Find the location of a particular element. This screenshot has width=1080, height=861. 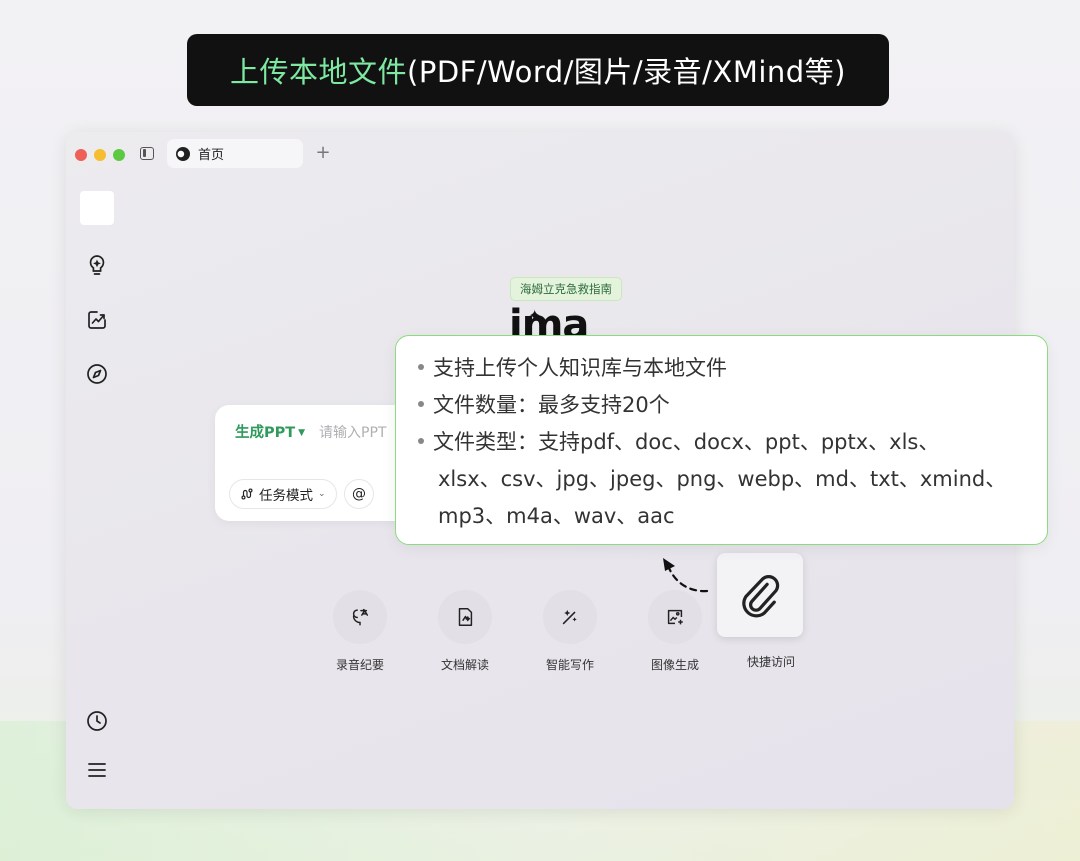

wand-icon is located at coordinates (570, 617).